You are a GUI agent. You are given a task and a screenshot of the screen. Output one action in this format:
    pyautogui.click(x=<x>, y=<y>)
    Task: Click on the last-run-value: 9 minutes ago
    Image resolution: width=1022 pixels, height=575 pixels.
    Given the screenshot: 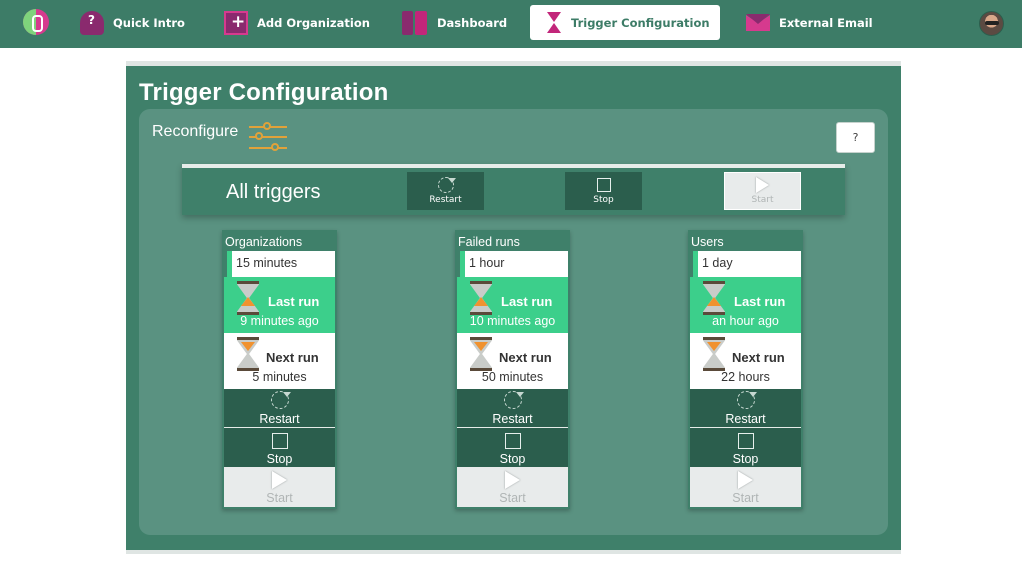 What is the action you would take?
    pyautogui.click(x=279, y=321)
    